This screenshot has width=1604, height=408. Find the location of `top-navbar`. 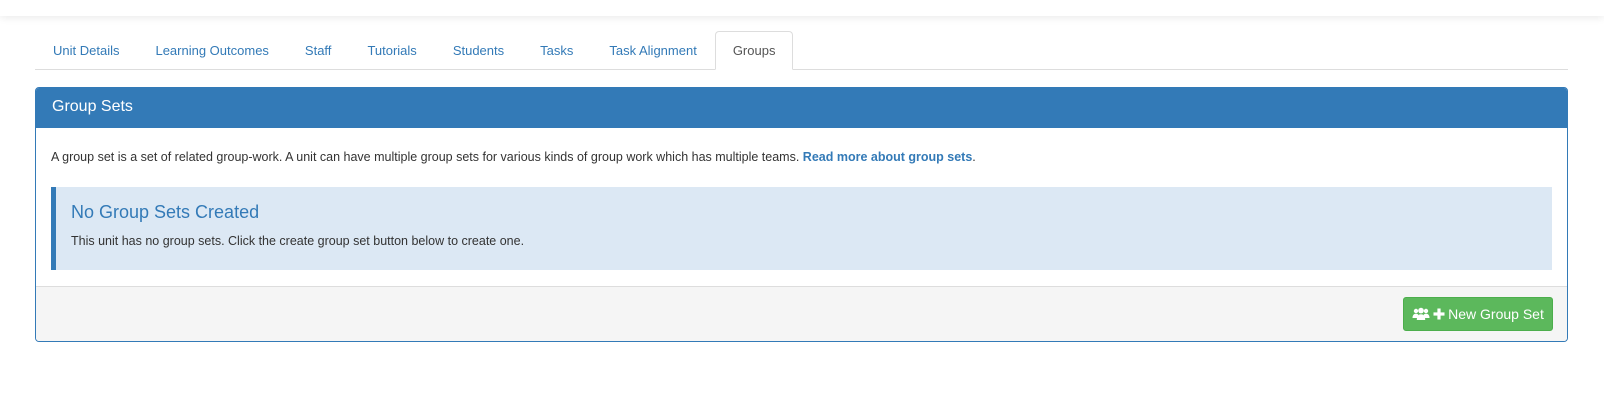

top-navbar is located at coordinates (802, 8).